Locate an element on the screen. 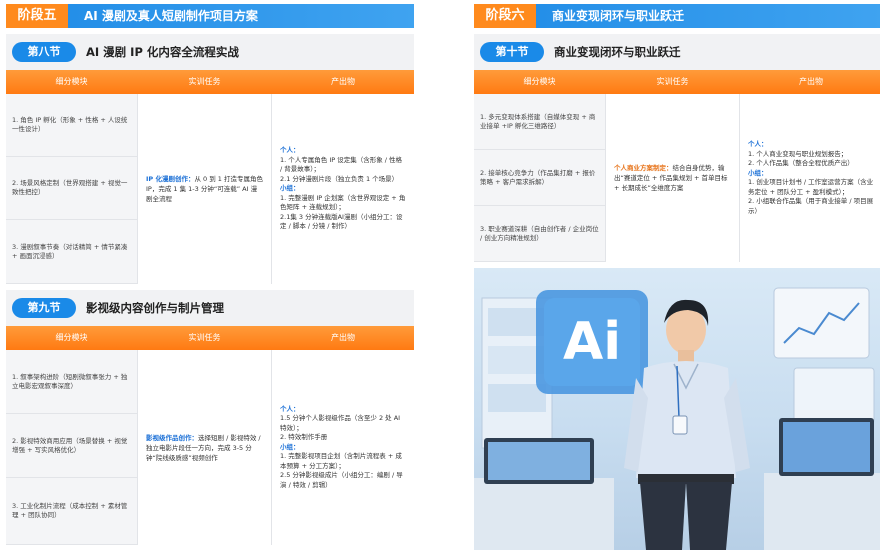 This screenshot has width=880, height=550. module-cell: 2. 接单核心竞争力（作品集打磨 + 报价策略 + 客户需求拆解） is located at coordinates (539, 178).